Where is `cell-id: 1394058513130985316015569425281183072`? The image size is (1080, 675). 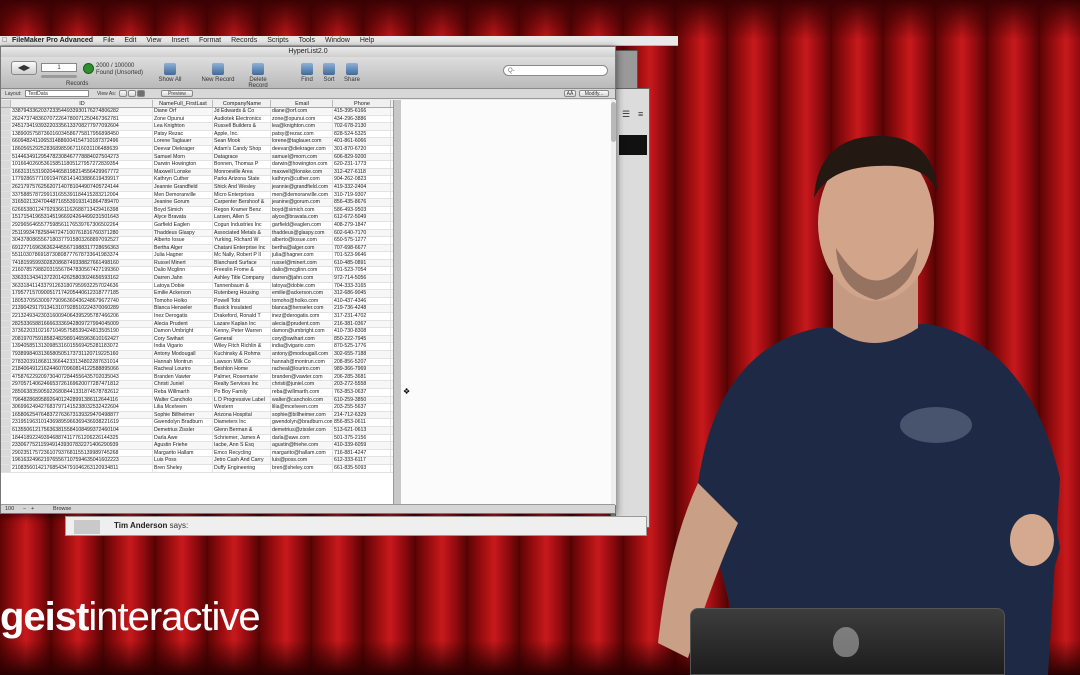 cell-id: 1394058513130985316015569425281183072 is located at coordinates (82, 346).